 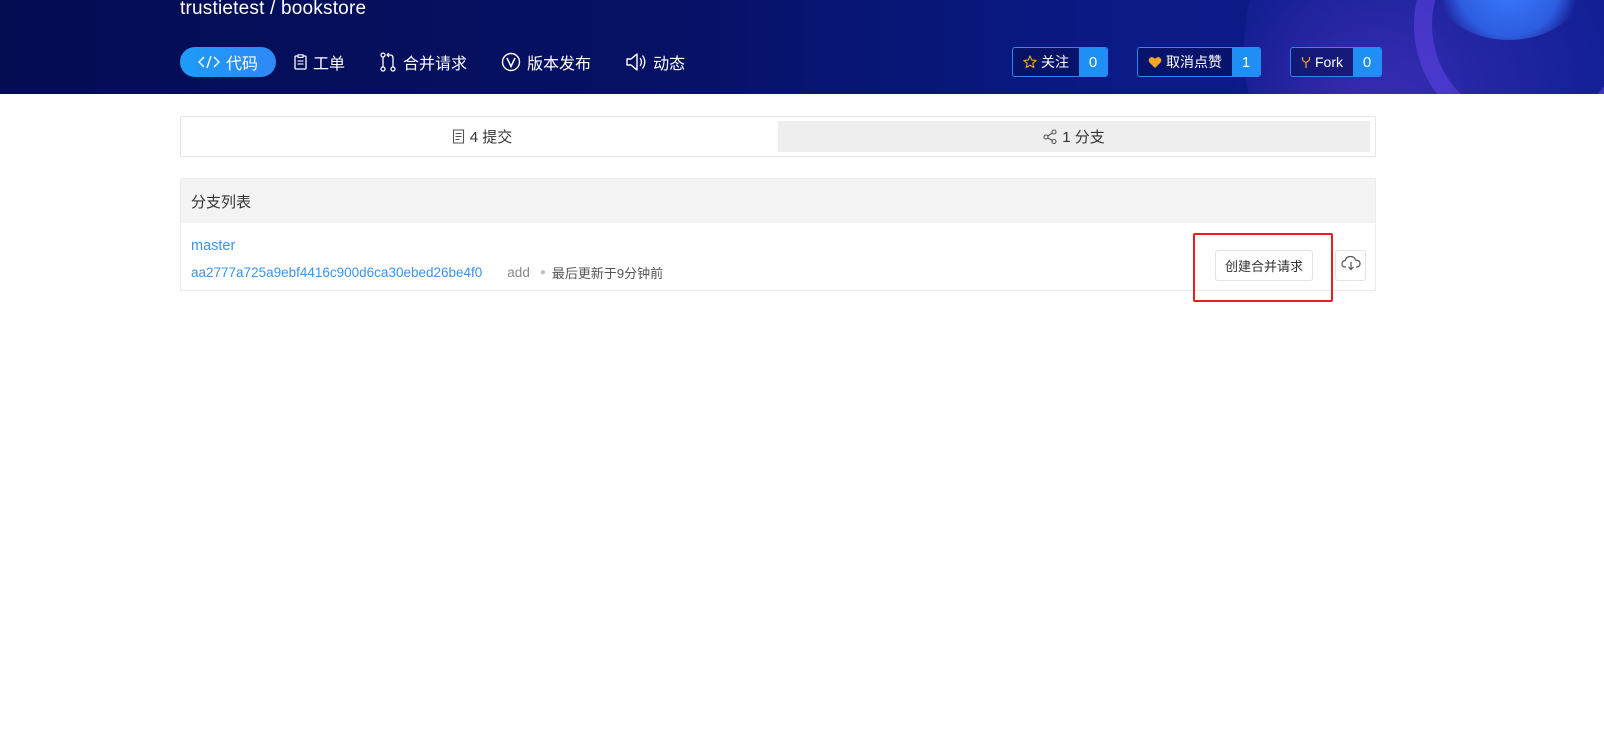 What do you see at coordinates (559, 64) in the screenshot?
I see `tab-releases-label: 版本发布` at bounding box center [559, 64].